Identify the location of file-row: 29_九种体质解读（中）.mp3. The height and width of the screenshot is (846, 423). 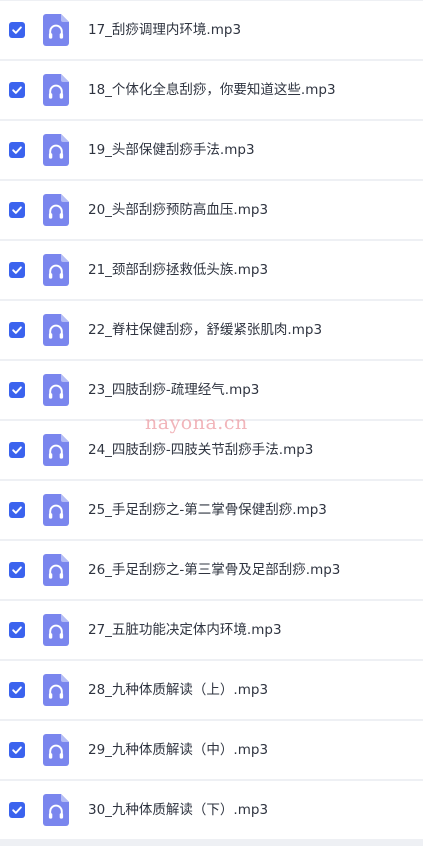
(211, 750).